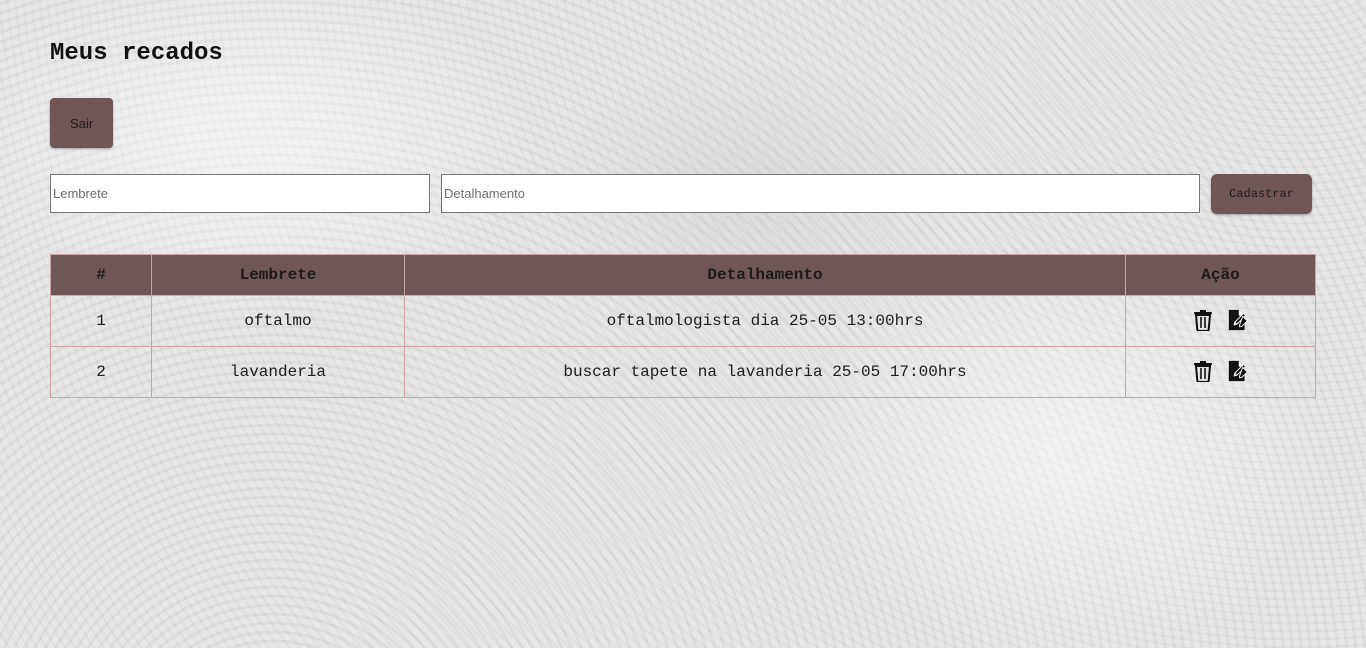  I want to click on column-header-number: #, so click(101, 275).